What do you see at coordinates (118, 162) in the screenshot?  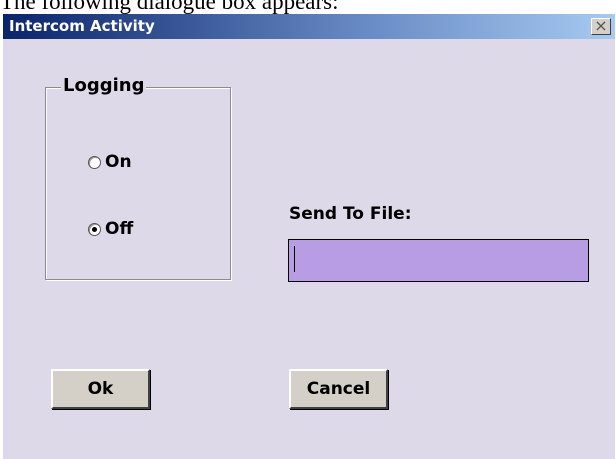 I see `logging-on-label: On` at bounding box center [118, 162].